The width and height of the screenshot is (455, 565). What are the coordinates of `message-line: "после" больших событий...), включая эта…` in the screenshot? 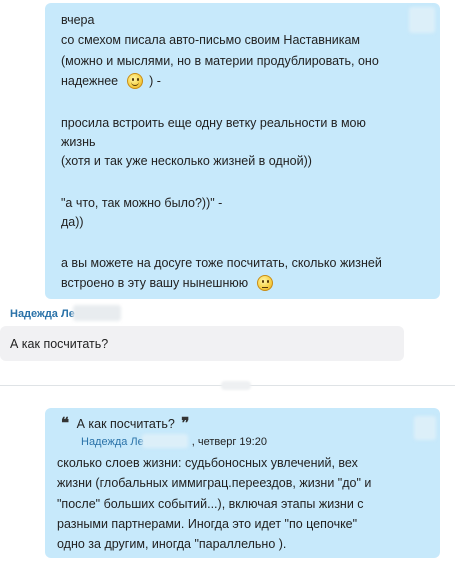 It's located at (210, 504).